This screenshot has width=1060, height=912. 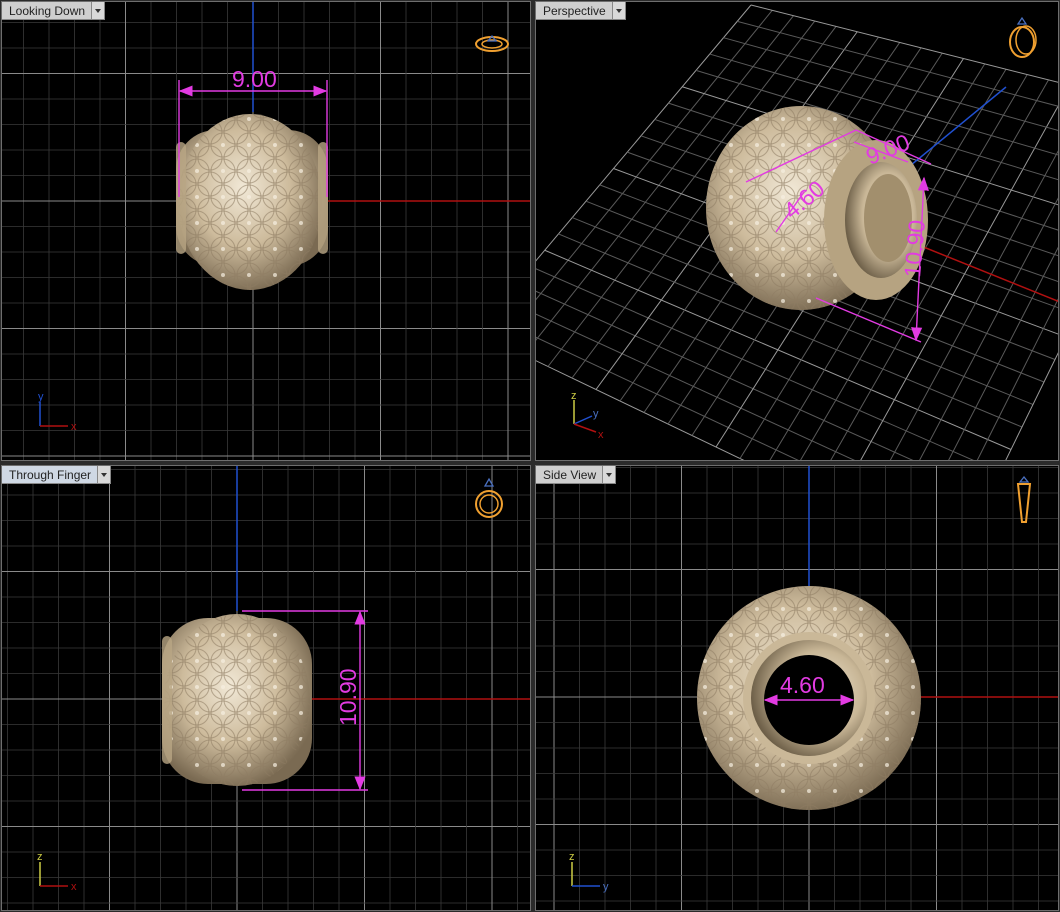 I want to click on x-axis-line, so click(x=989, y=274).